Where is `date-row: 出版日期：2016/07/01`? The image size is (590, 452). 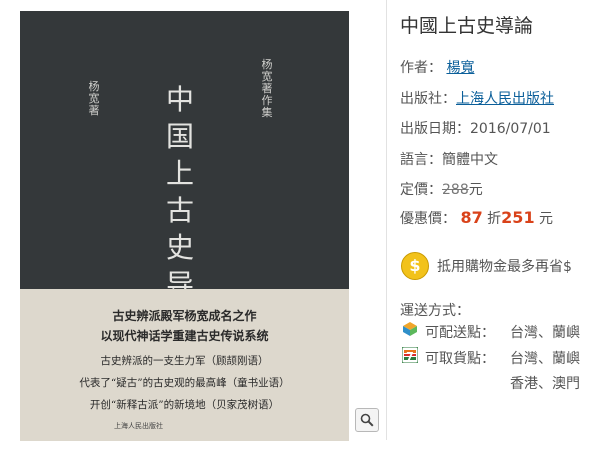 date-row: 出版日期：2016/07/01 is located at coordinates (475, 128).